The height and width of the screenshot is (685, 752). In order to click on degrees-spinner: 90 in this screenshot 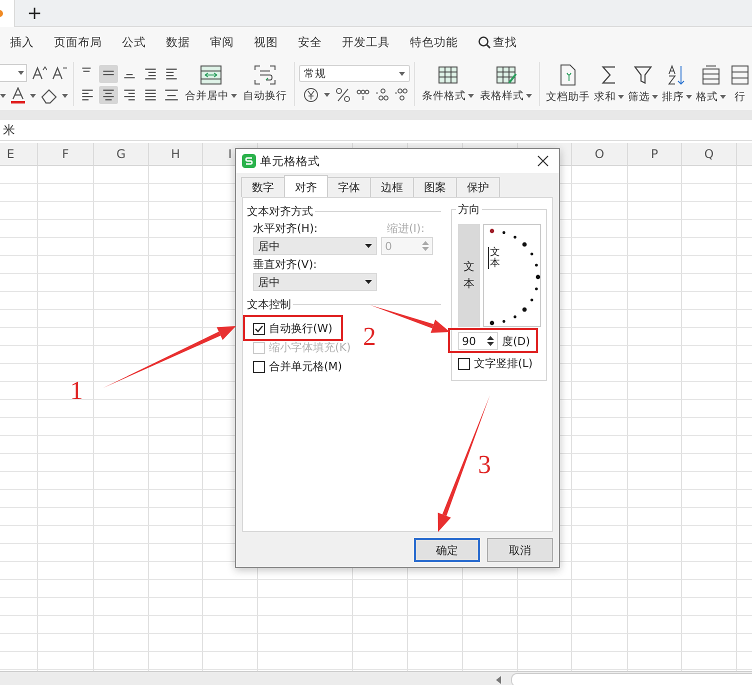, I will do `click(478, 341)`.